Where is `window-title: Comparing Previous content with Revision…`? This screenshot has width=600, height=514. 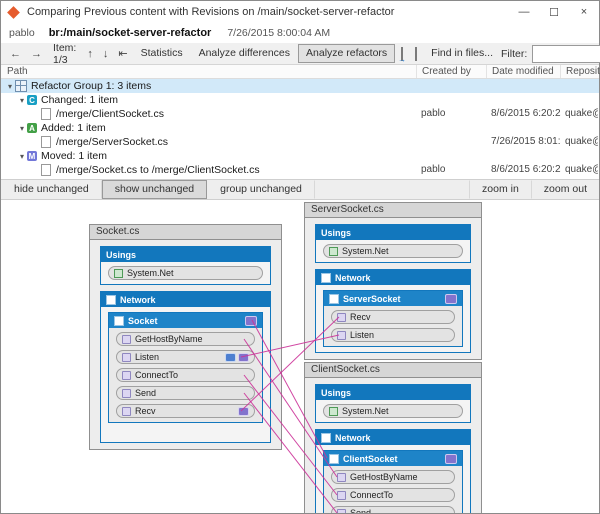 window-title: Comparing Previous content with Revision… is located at coordinates (211, 12).